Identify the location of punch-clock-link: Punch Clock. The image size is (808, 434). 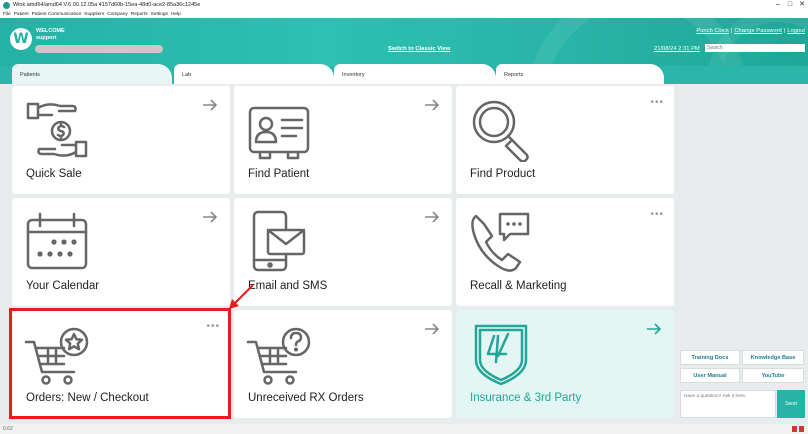
(712, 31).